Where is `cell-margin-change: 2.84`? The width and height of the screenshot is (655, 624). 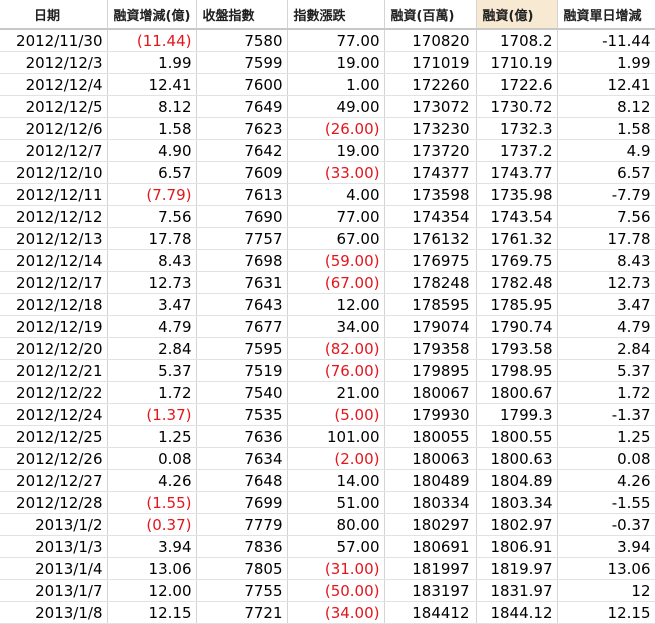
cell-margin-change: 2.84 is located at coordinates (152, 348).